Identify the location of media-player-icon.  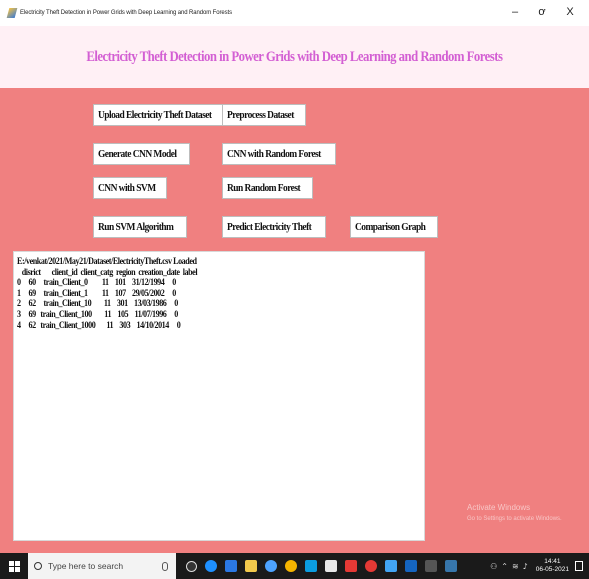
(371, 566).